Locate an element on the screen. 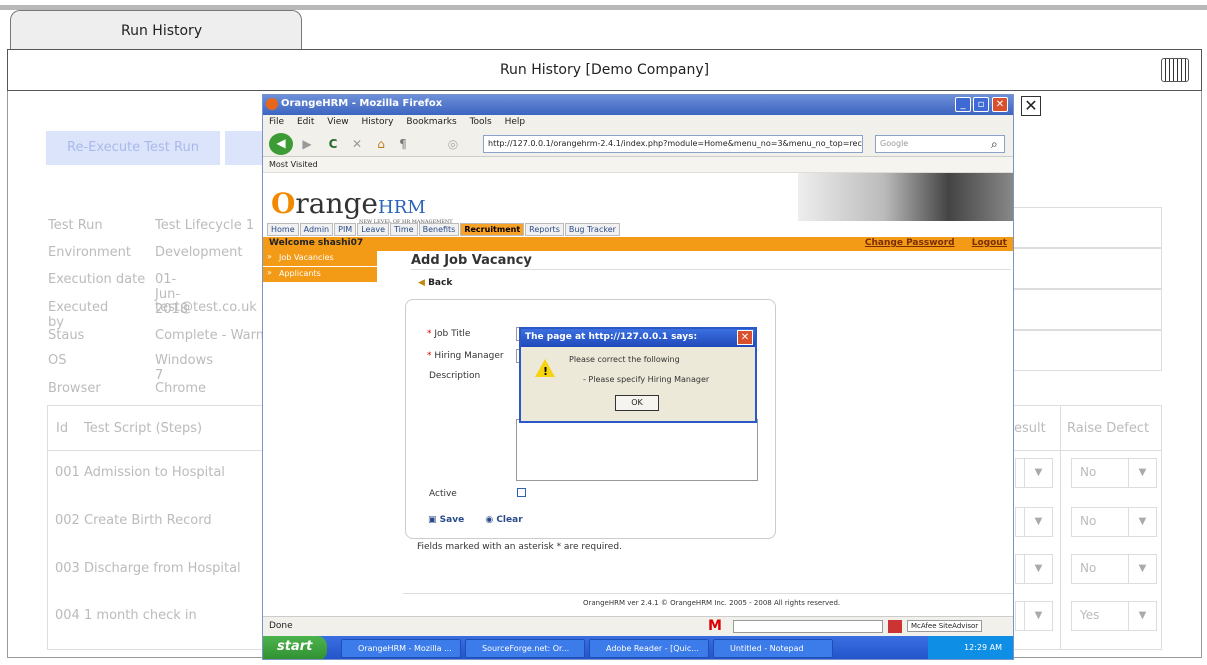 This screenshot has height=665, width=1207. menu-bookmarks: Bookmarks is located at coordinates (431, 122).